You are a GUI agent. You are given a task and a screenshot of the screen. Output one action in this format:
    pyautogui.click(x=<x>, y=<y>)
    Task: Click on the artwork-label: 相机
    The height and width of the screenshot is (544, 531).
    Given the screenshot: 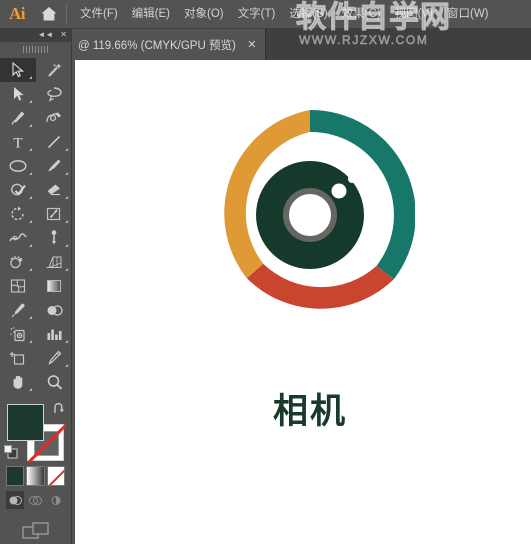 What is the action you would take?
    pyautogui.click(x=309, y=412)
    